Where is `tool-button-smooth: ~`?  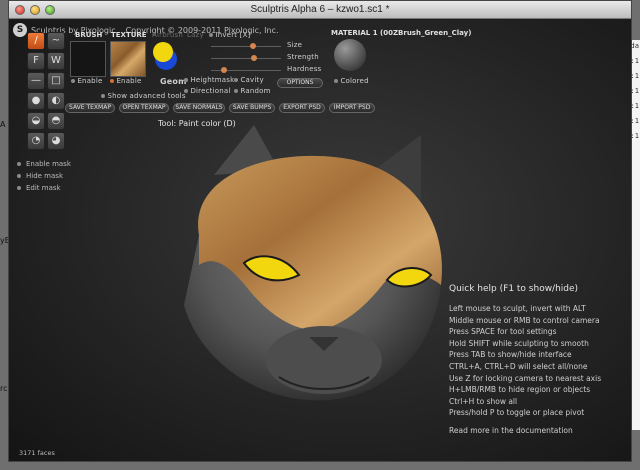 tool-button-smooth: ~ is located at coordinates (56, 41).